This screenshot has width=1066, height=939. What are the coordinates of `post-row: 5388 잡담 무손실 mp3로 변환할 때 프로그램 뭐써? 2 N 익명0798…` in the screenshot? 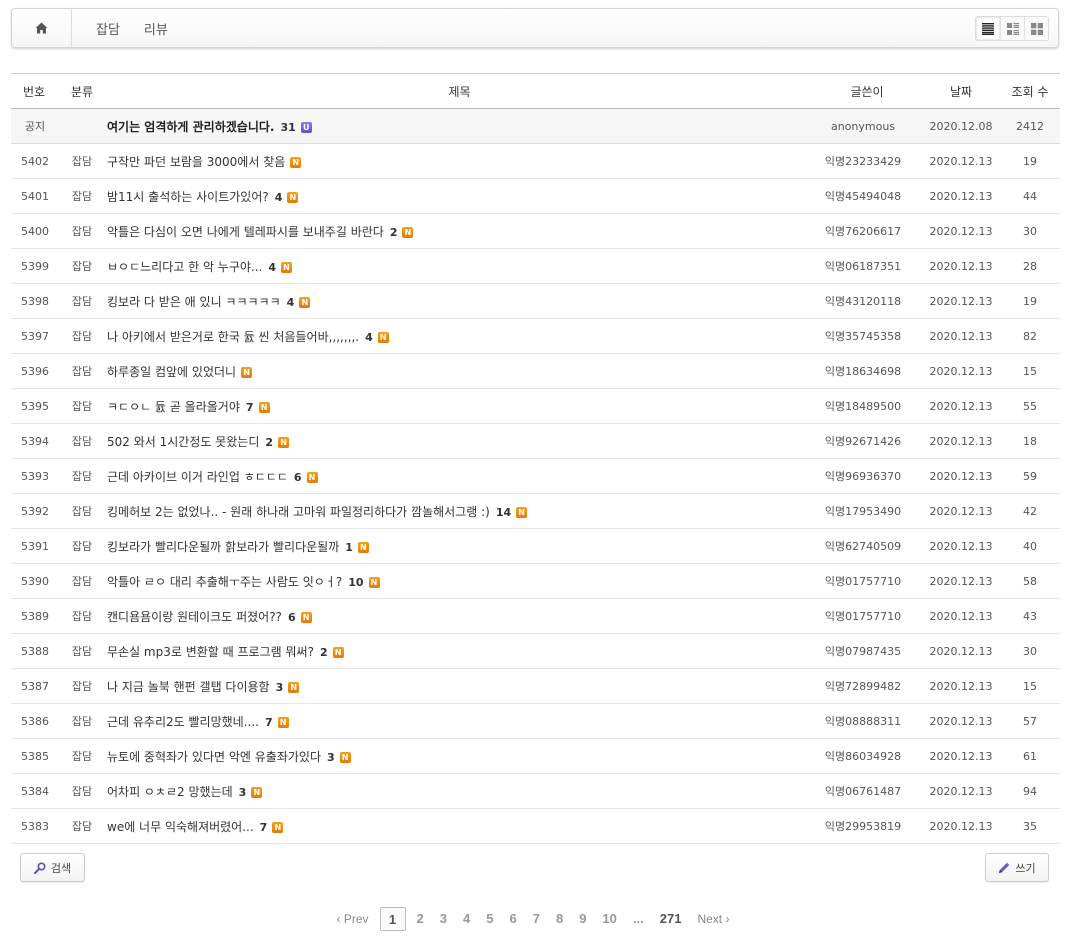 It's located at (535, 651).